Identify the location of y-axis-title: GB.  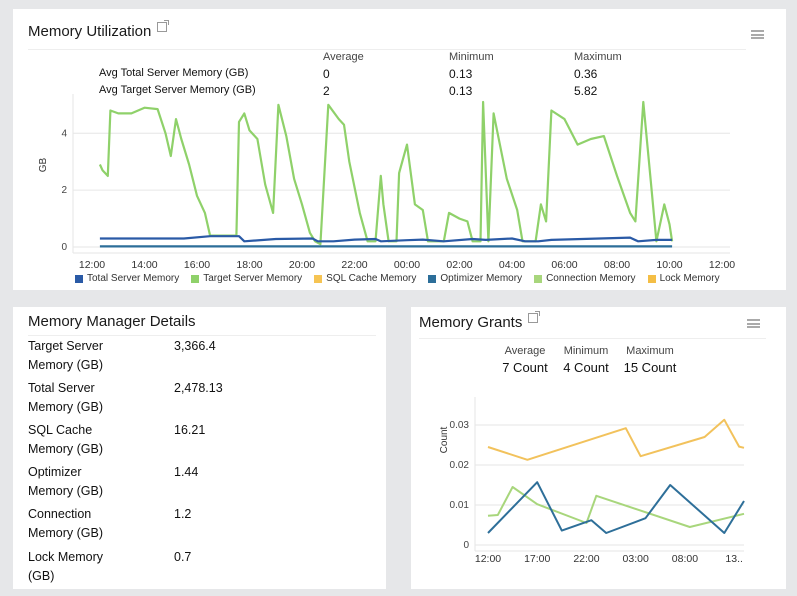
(43, 164).